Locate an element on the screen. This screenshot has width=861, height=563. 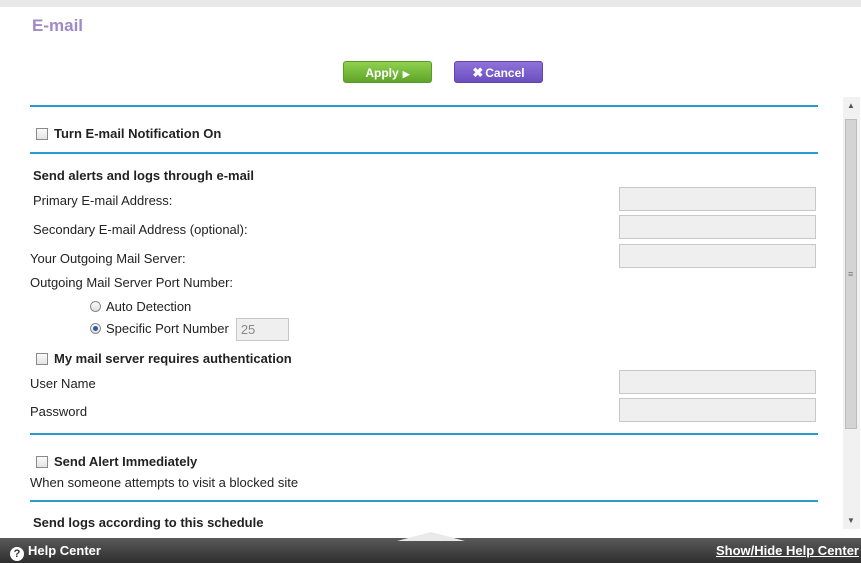
outgoing-server-field is located at coordinates (717, 256).